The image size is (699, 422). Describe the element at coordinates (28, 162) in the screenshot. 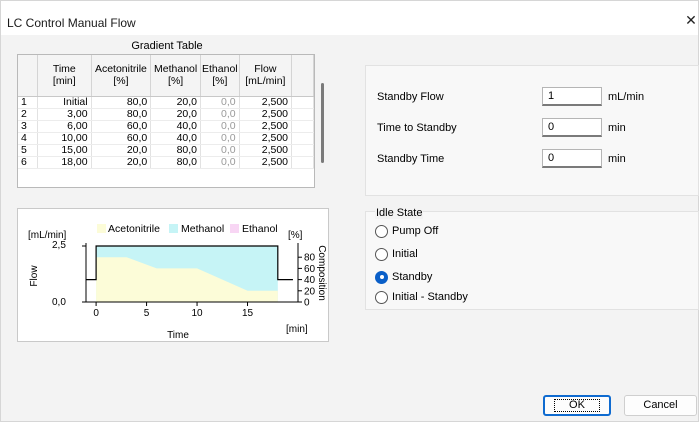

I see `row-number-cell: 6` at that location.